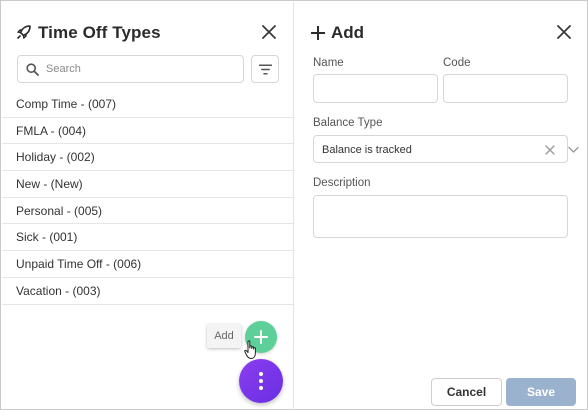 The image size is (588, 410). Describe the element at coordinates (148, 291) in the screenshot. I see `list-item: Vacation - (003)` at that location.